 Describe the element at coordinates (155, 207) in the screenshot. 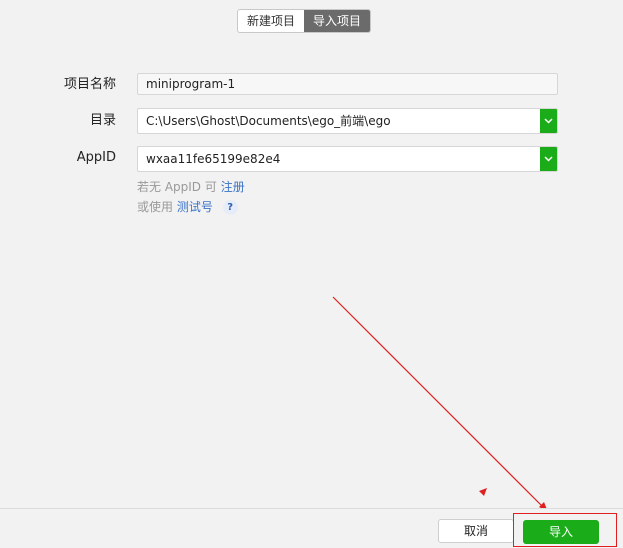

I see `or-use-text: 或使用` at that location.